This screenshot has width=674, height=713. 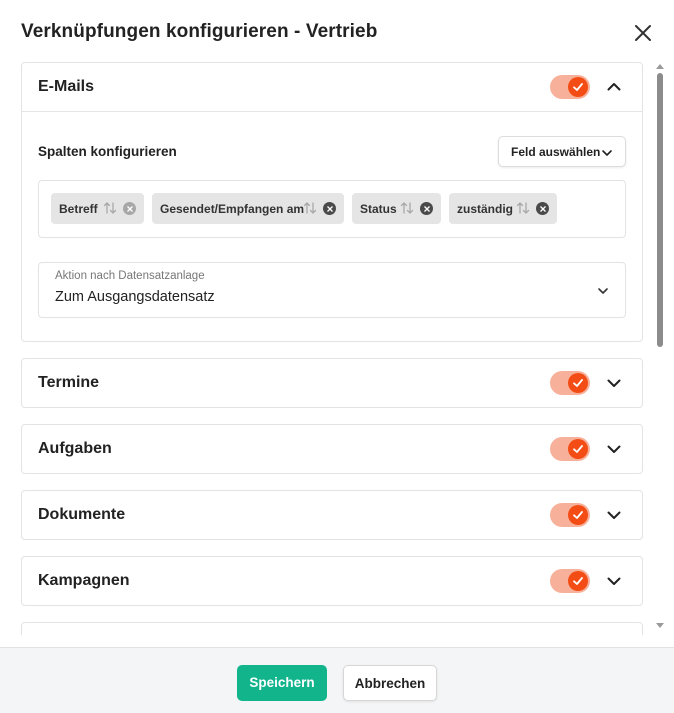 I want to click on chevron-up-icon, so click(x=614, y=87).